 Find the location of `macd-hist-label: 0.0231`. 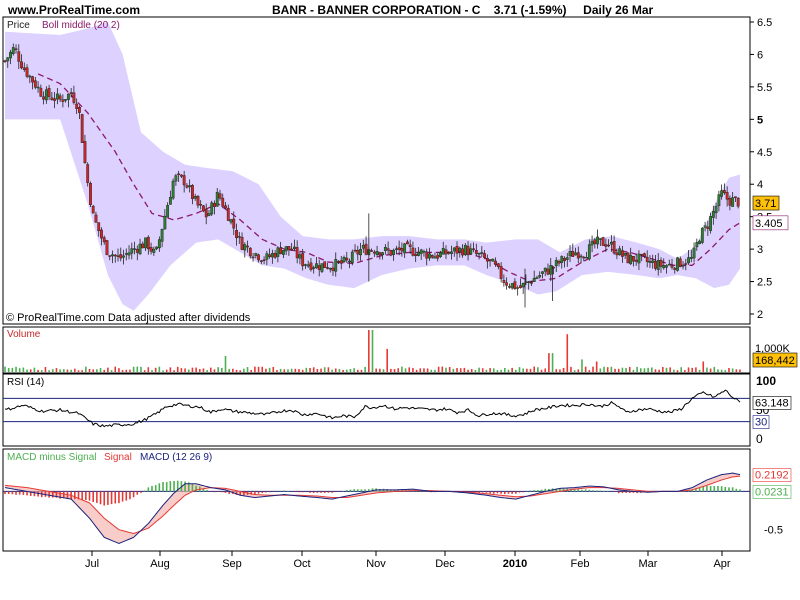

macd-hist-label: 0.0231 is located at coordinates (772, 492).